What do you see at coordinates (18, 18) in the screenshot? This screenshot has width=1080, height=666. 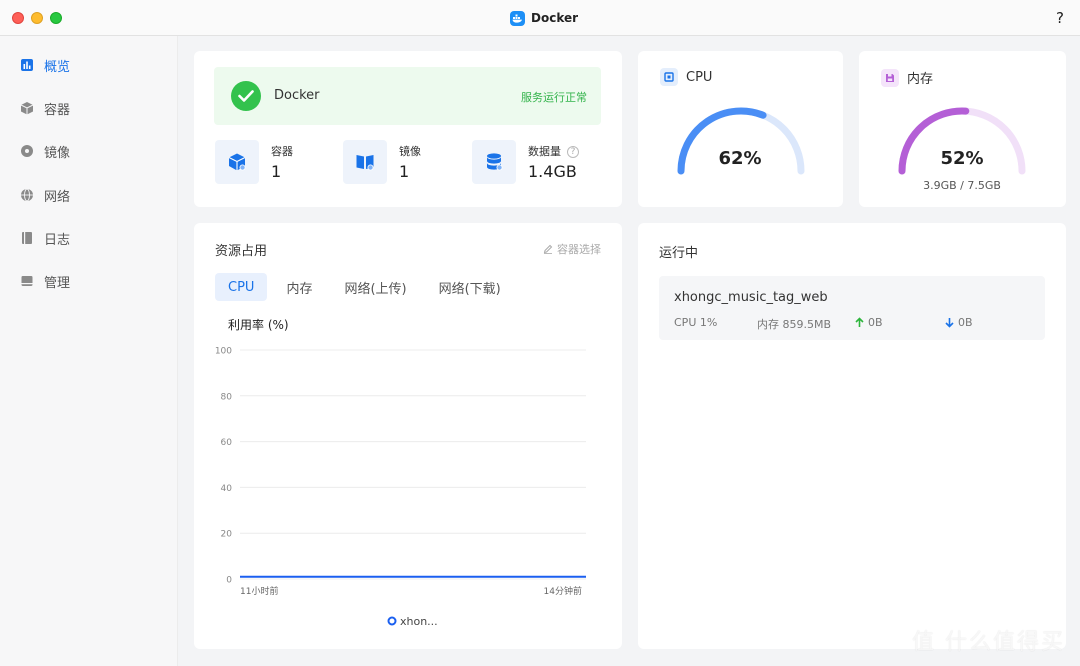 I see `close-window-button` at bounding box center [18, 18].